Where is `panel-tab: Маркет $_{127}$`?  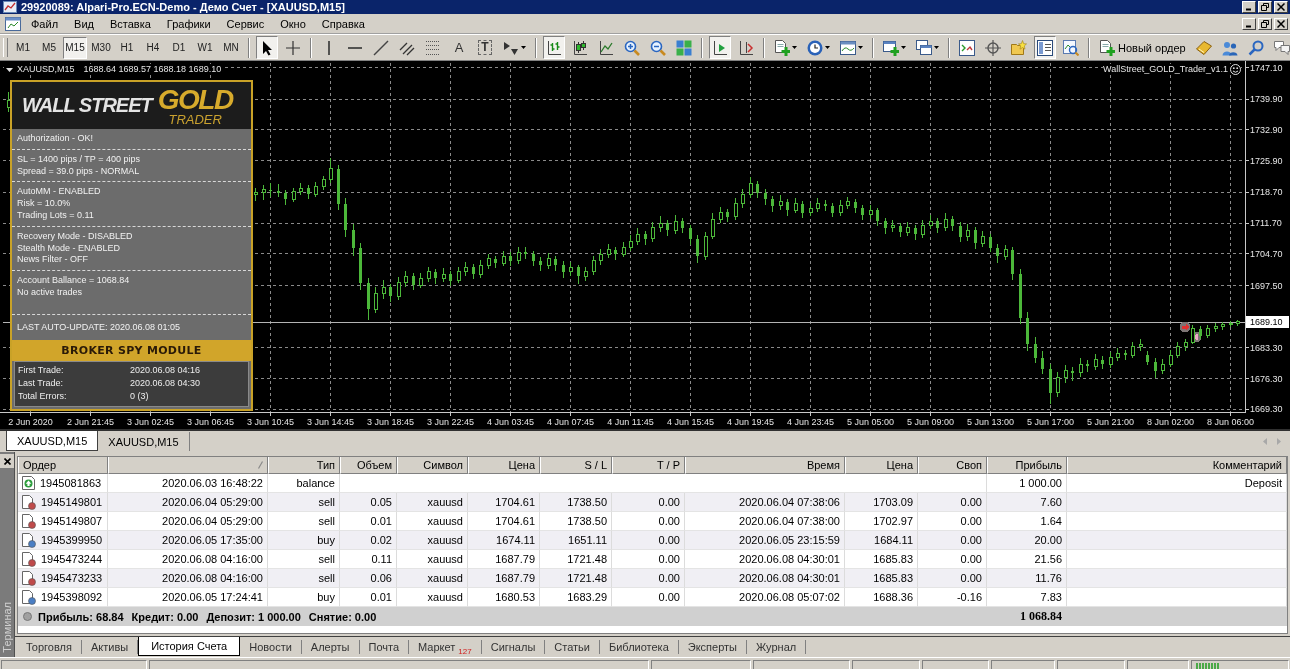
panel-tab: Маркет $_{127}$ is located at coordinates (445, 647).